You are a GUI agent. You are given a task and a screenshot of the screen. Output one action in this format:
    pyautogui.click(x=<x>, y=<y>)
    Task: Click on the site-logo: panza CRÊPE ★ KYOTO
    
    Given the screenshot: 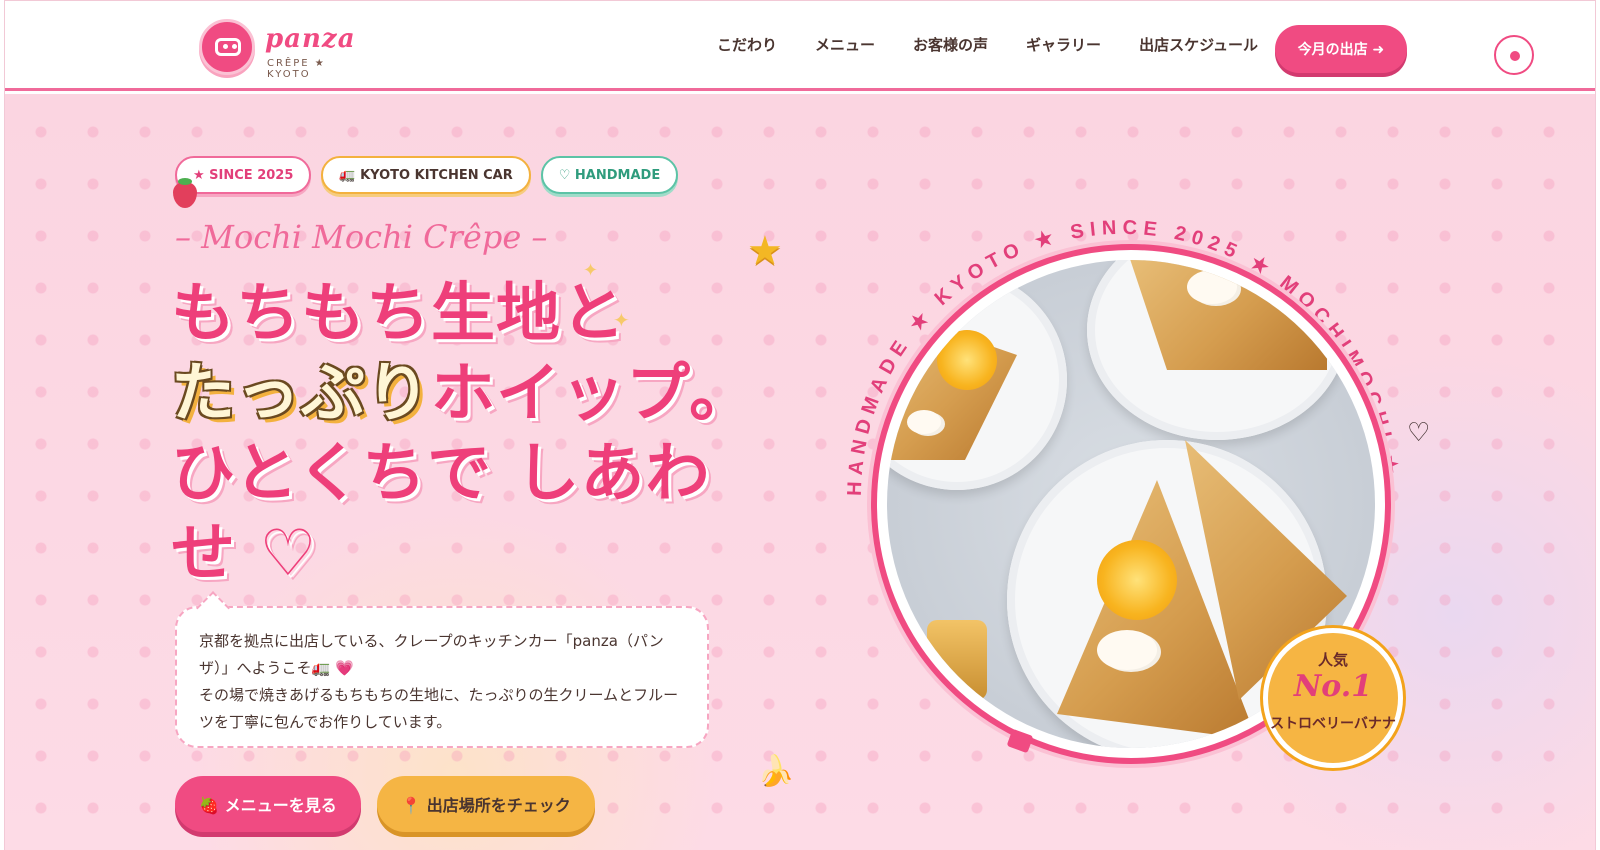 What is the action you would take?
    pyautogui.click(x=284, y=49)
    